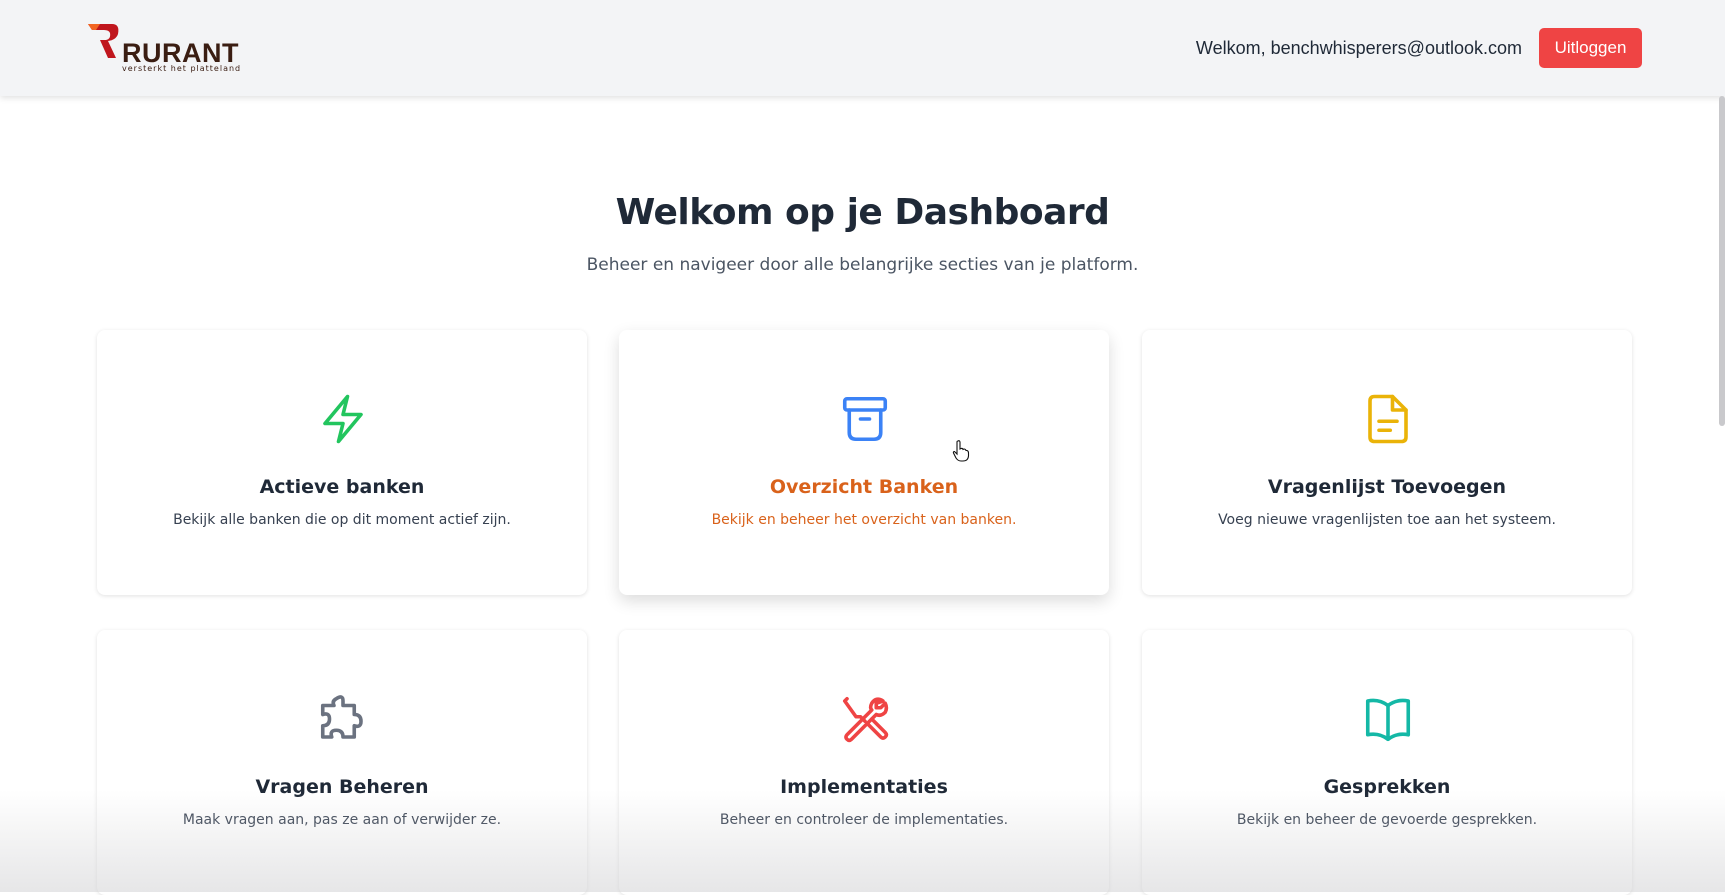 The height and width of the screenshot is (895, 1725). What do you see at coordinates (1387, 487) in the screenshot?
I see `card-title: Vragenlijst Toevoegen` at bounding box center [1387, 487].